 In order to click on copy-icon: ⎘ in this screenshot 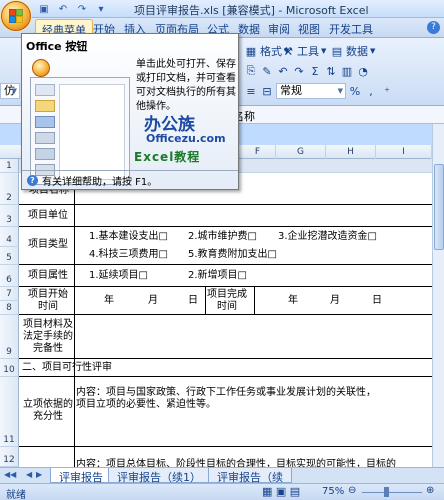, I will do `click(251, 71)`.